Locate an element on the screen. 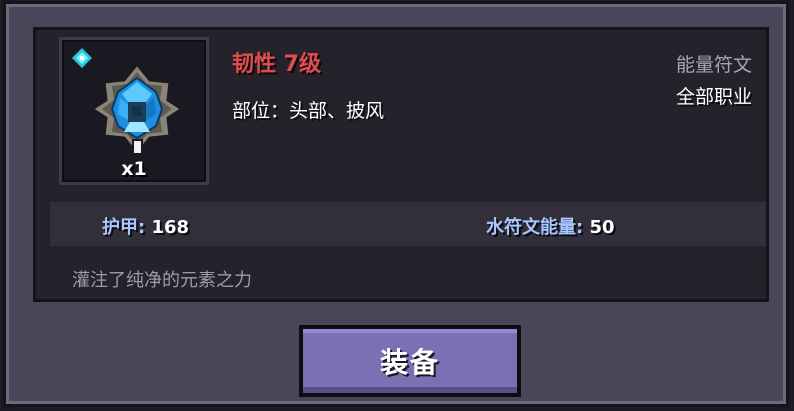 The width and height of the screenshot is (794, 411). equip-button: 装备 is located at coordinates (410, 361).